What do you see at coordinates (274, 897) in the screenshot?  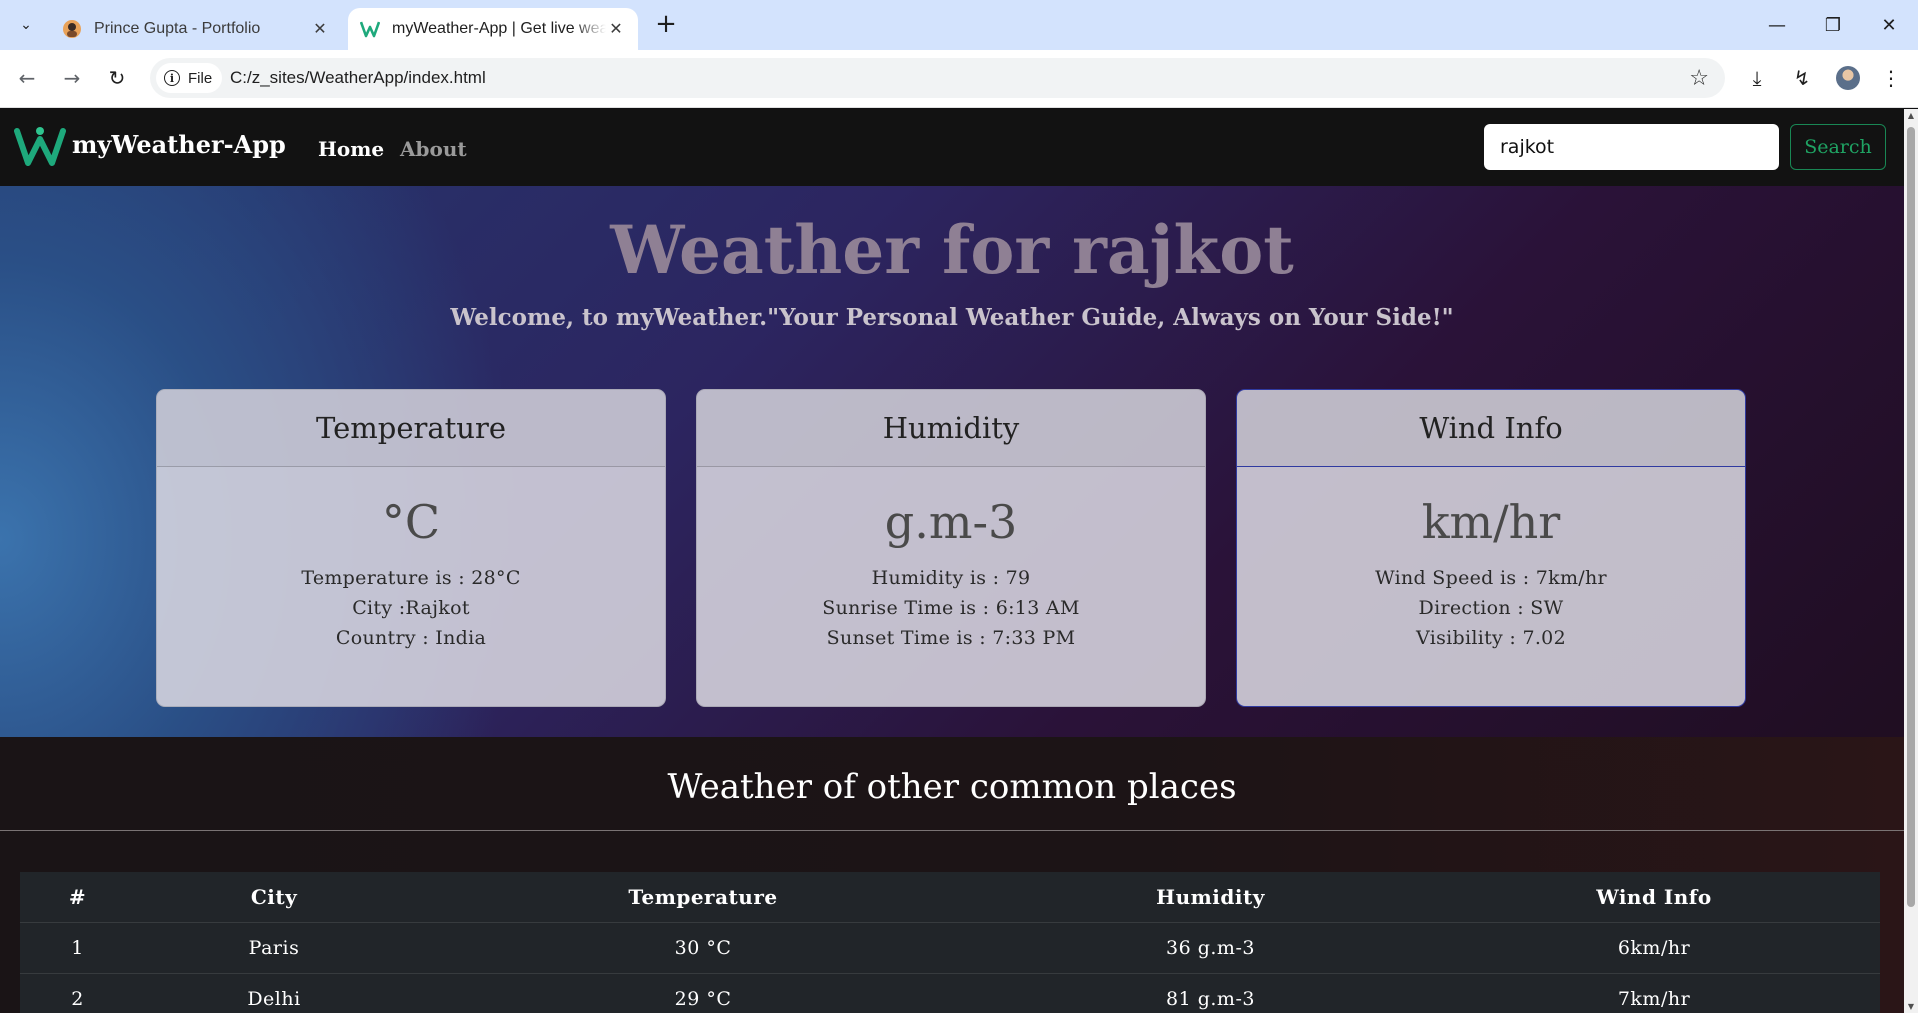 I see `column-header: City` at bounding box center [274, 897].